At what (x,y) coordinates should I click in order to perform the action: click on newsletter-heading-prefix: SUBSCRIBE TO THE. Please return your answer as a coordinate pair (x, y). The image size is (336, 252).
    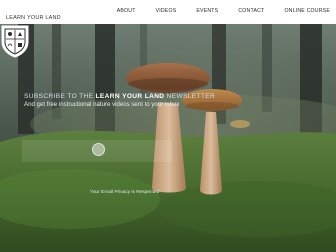
    Looking at the image, I should click on (60, 96).